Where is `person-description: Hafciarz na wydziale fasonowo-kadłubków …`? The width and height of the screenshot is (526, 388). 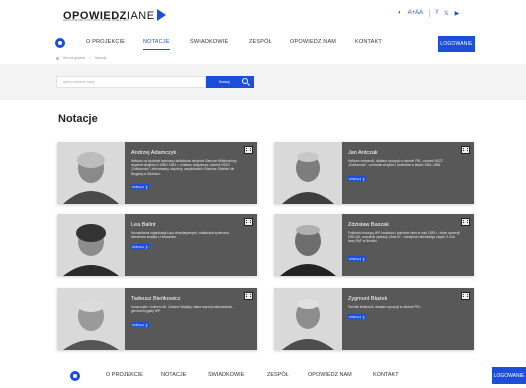
person-description: Hafciarz na wydziale fasonowo-kadłubków … is located at coordinates (184, 167).